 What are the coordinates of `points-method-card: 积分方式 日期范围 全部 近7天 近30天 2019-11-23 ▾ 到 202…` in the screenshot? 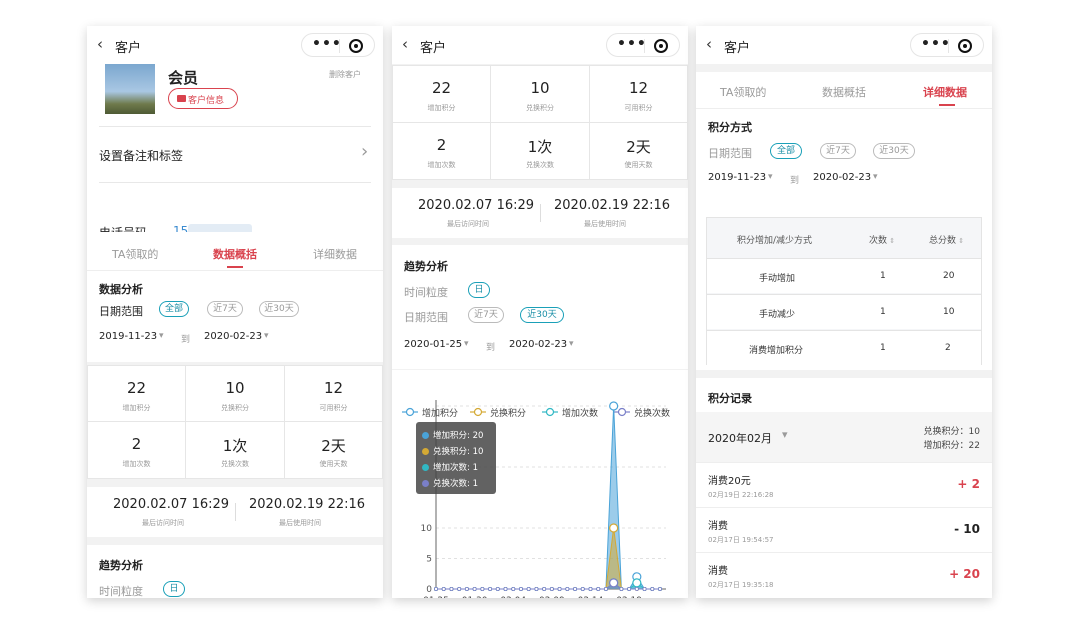 It's located at (844, 239).